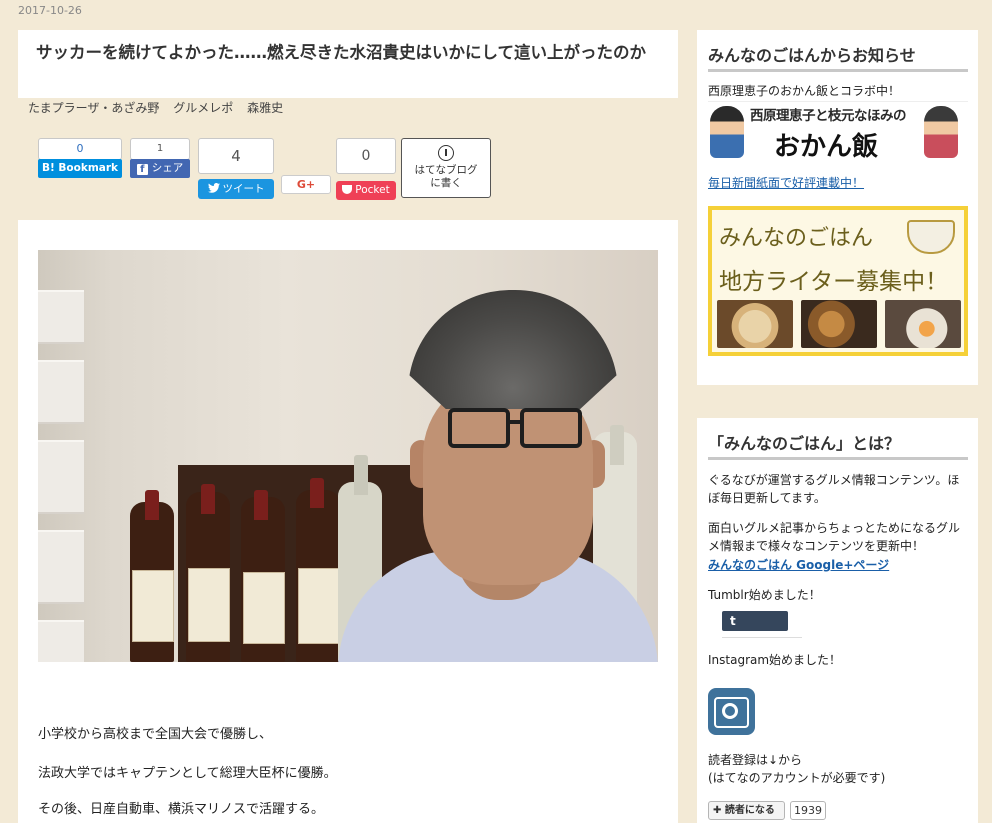 This screenshot has height=823, width=992. Describe the element at coordinates (348, 64) in the screenshot. I see `post-title-box: サッカーを続けてよかった……燃え尽きた水沼貴史はいかにして這い上がったのか` at that location.